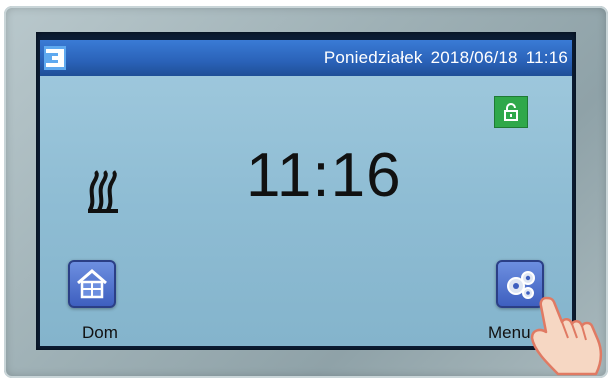  I want to click on home-button, so click(92, 284).